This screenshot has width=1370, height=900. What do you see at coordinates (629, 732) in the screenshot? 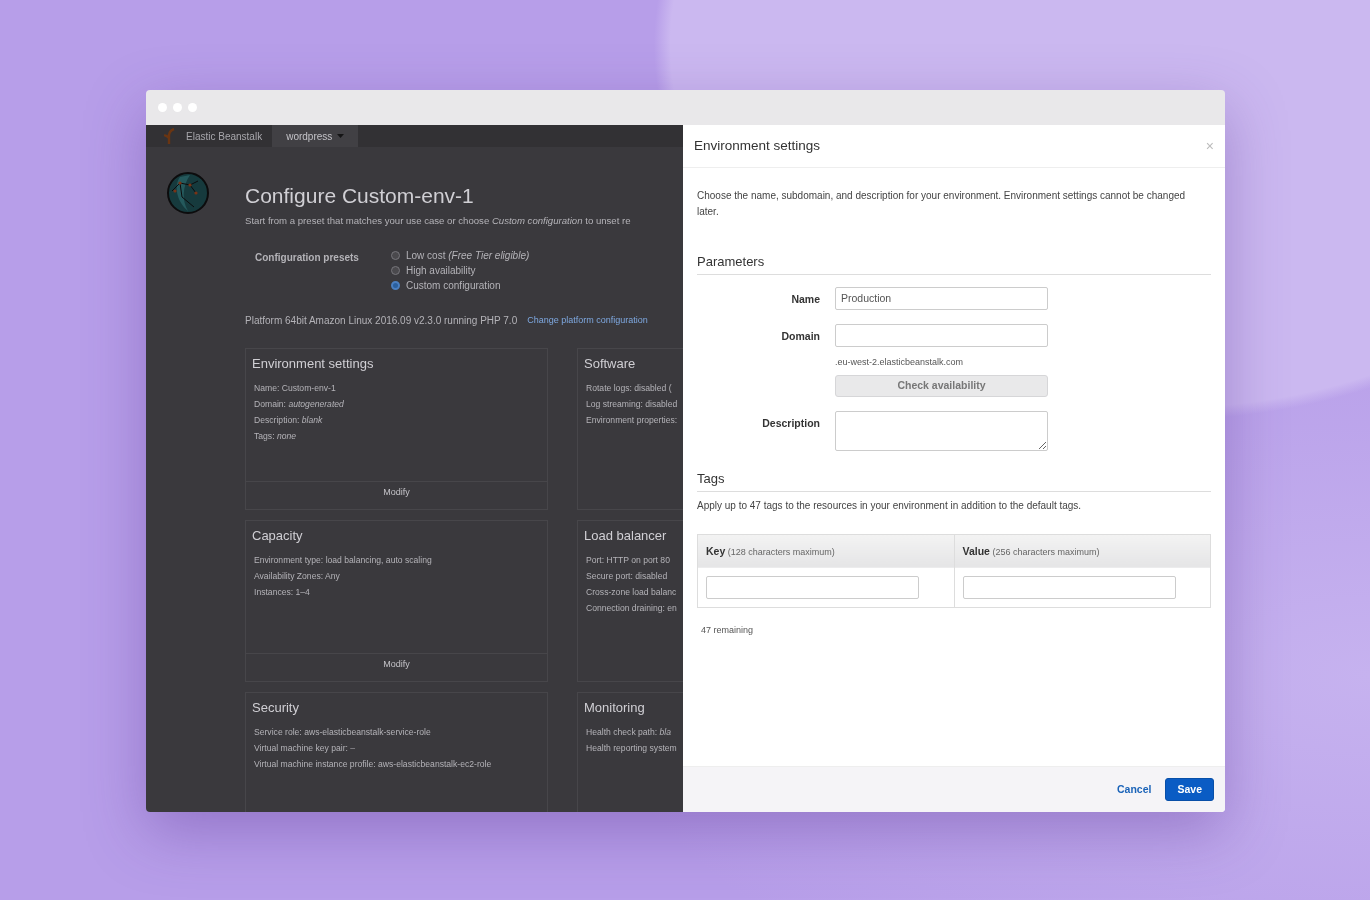
I see `card-detail-text: Health check path: bla` at bounding box center [629, 732].